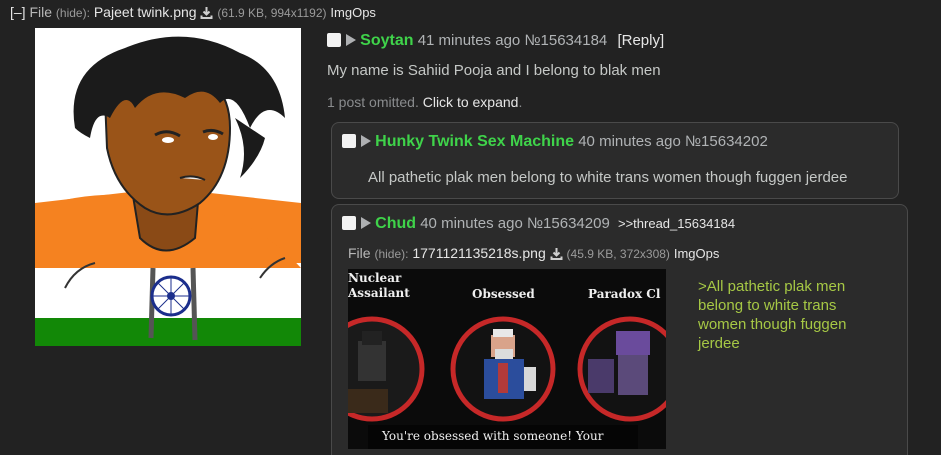 This screenshot has height=455, width=941. Describe the element at coordinates (471, 223) in the screenshot. I see `reply2-timestamp: 40 minutes ago` at that location.